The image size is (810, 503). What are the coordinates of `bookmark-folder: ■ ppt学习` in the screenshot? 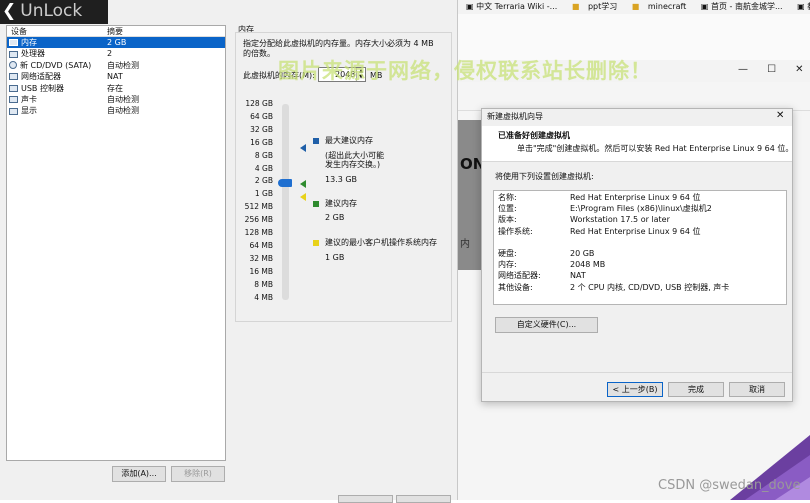 It's located at (597, 6).